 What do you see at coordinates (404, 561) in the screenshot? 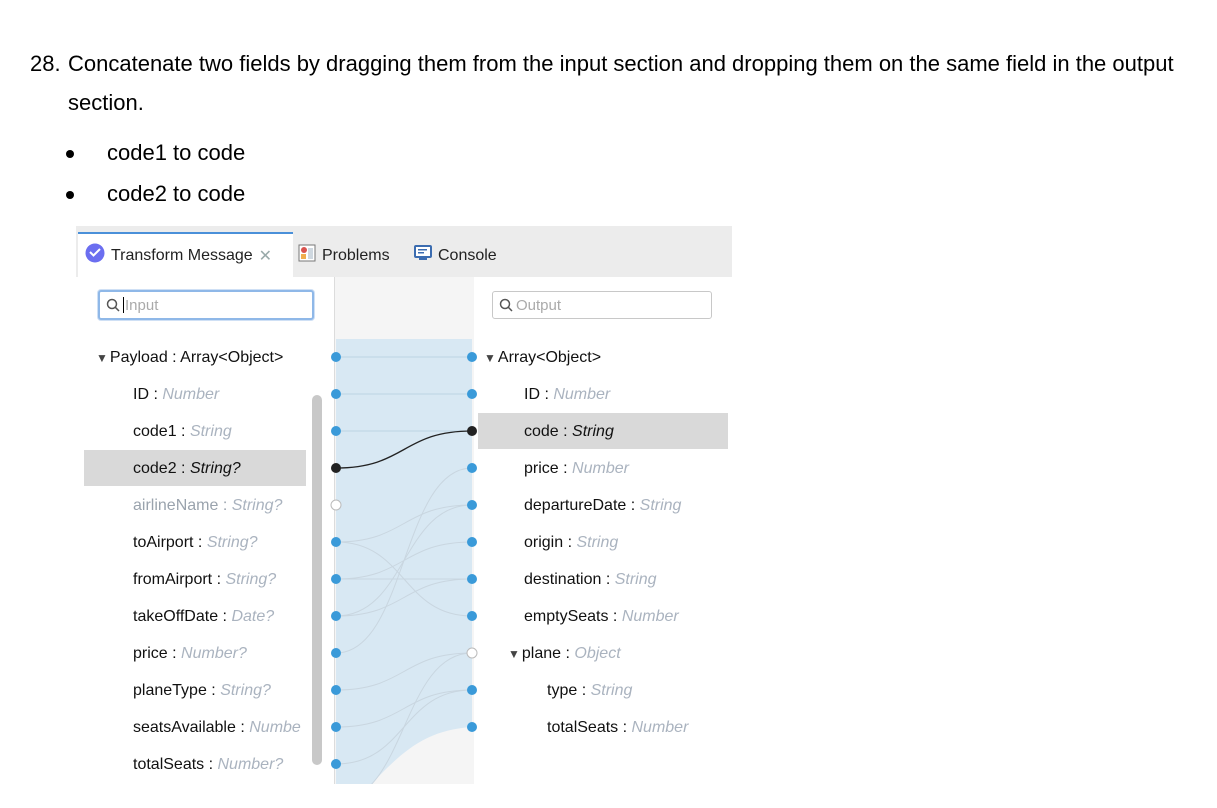
I see `mapping-links` at bounding box center [404, 561].